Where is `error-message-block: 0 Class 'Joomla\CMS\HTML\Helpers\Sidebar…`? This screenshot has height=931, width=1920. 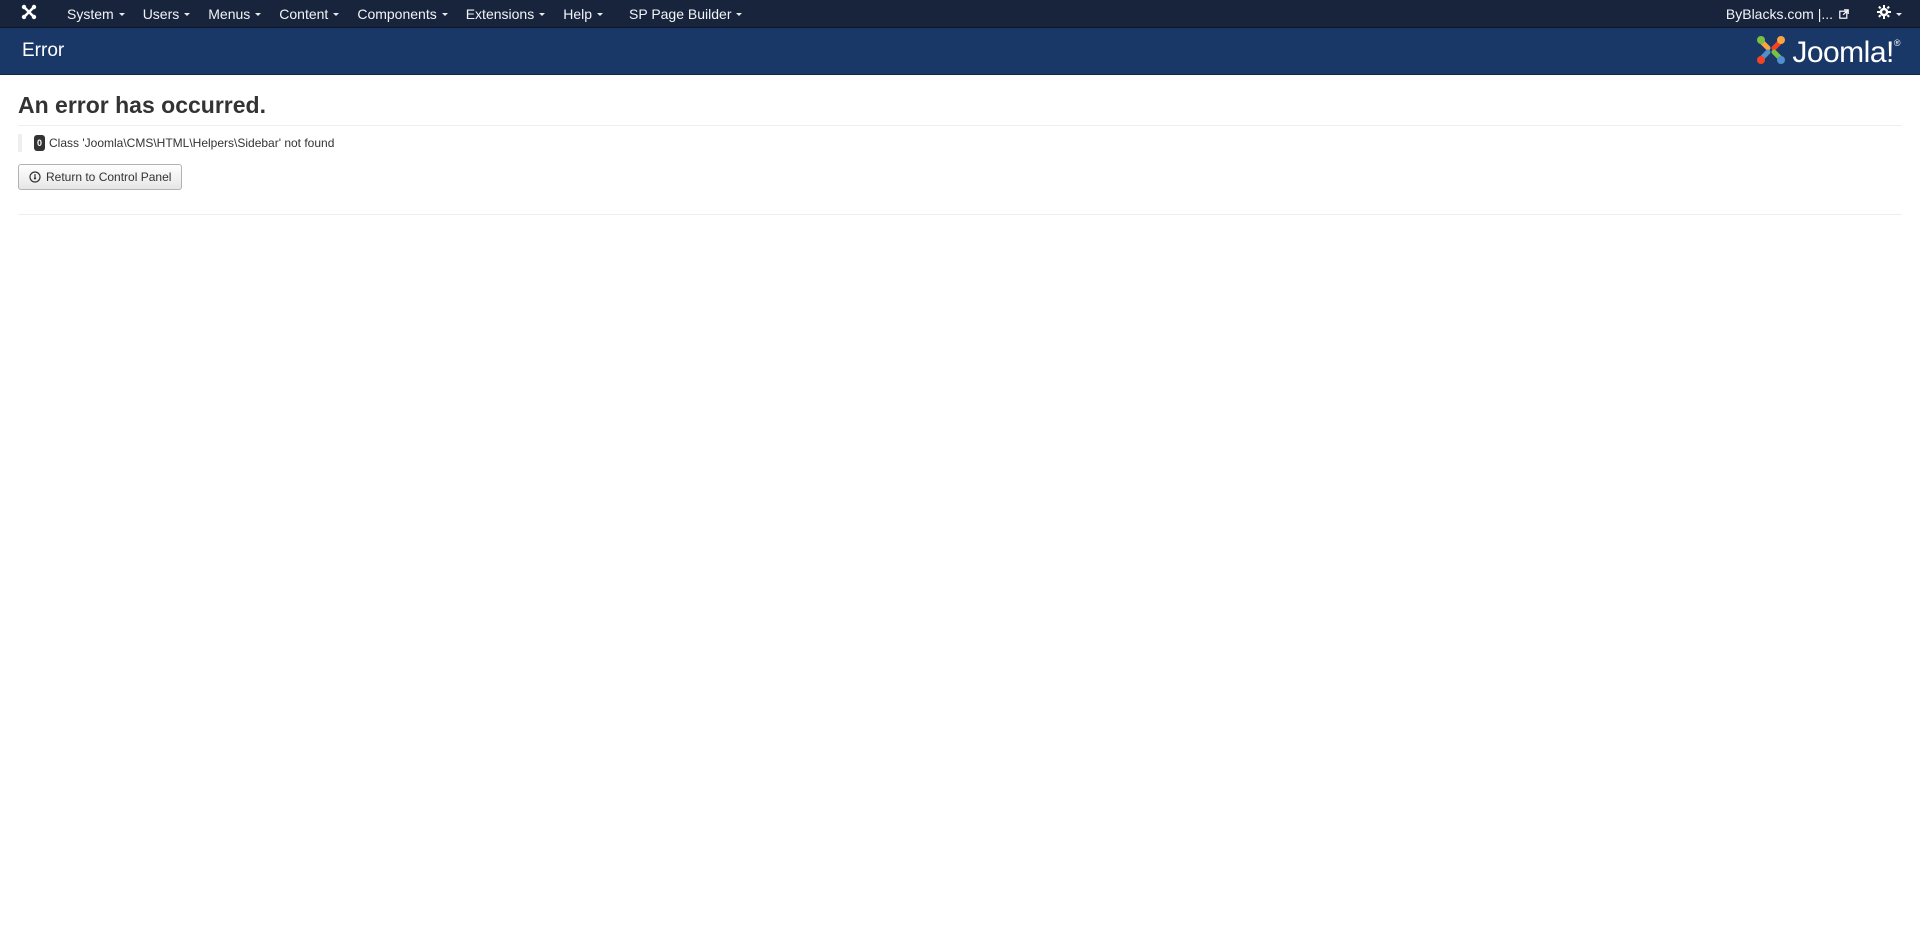 error-message-block: 0 Class 'Joomla\CMS\HTML\Helpers\Sidebar… is located at coordinates (960, 143).